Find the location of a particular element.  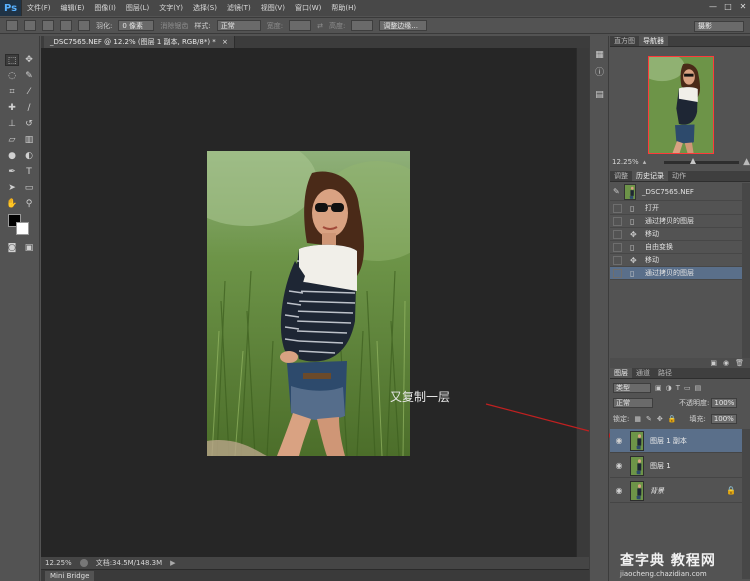

move-tool-icon: ✥ is located at coordinates (29, 60).